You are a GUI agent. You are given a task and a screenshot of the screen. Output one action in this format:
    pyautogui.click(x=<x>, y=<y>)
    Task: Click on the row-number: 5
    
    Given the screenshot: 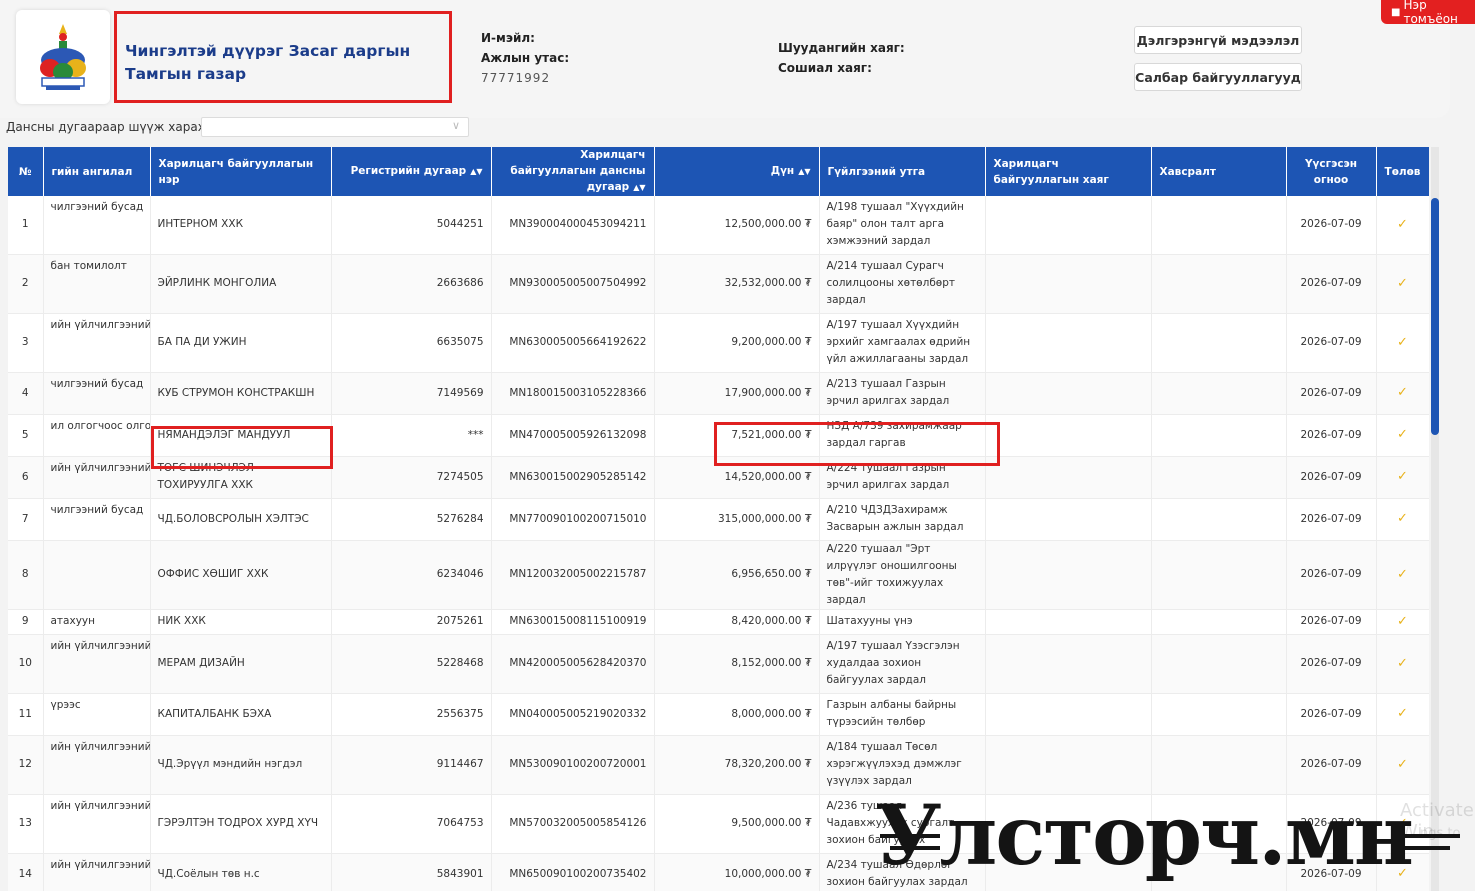 What is the action you would take?
    pyautogui.click(x=26, y=435)
    